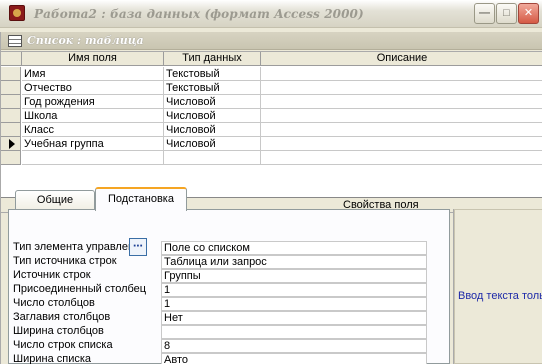 This screenshot has height=364, width=542. What do you see at coordinates (17, 13) in the screenshot?
I see `access-app-icon` at bounding box center [17, 13].